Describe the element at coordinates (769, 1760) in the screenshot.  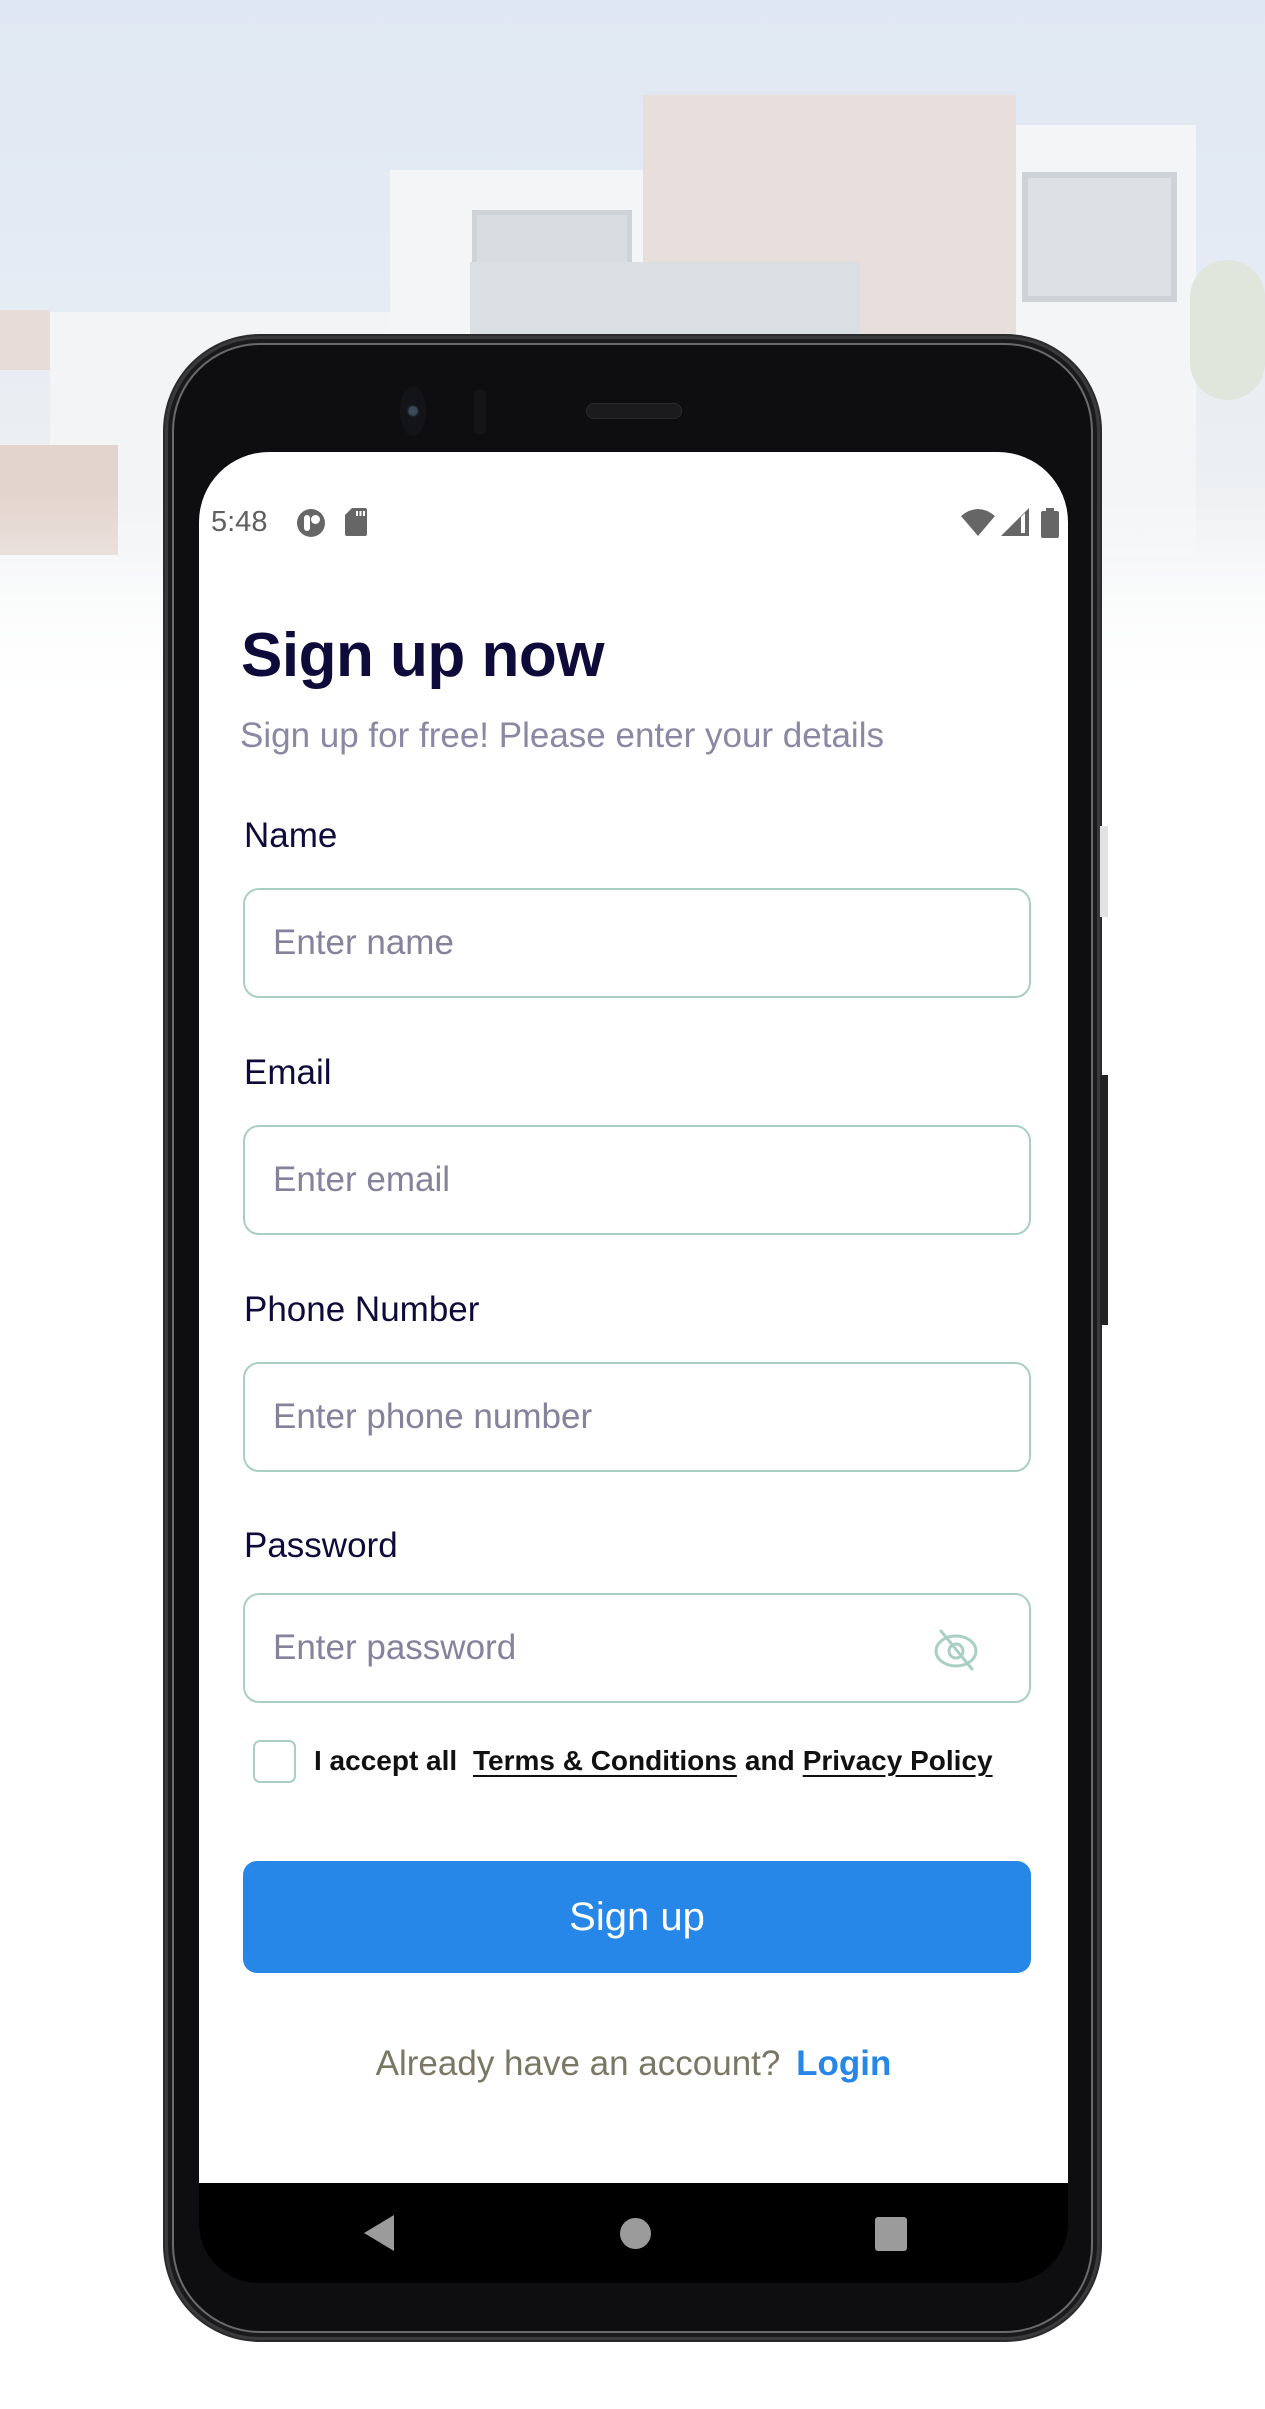
I see `terms-conjunction: and` at that location.